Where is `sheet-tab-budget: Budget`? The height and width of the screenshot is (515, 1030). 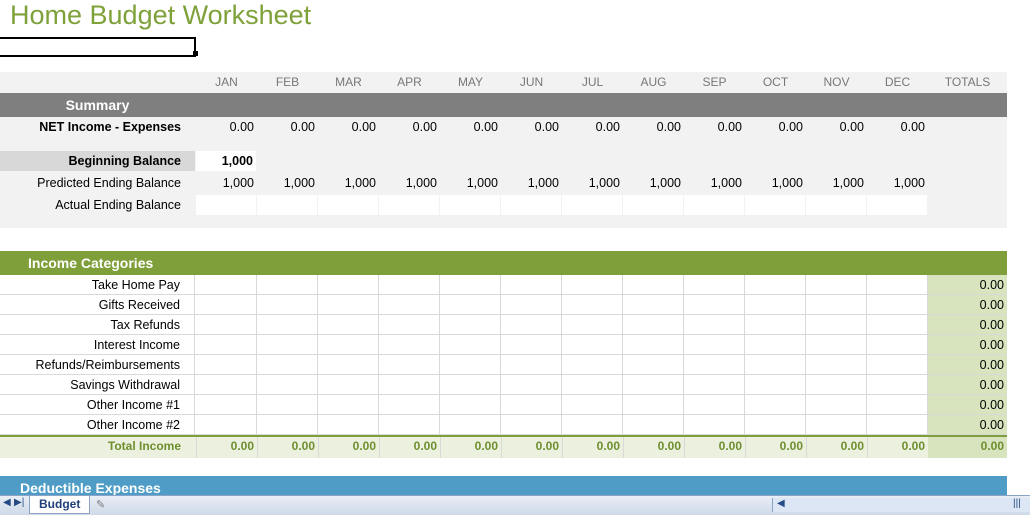
sheet-tab-budget: Budget is located at coordinates (60, 505).